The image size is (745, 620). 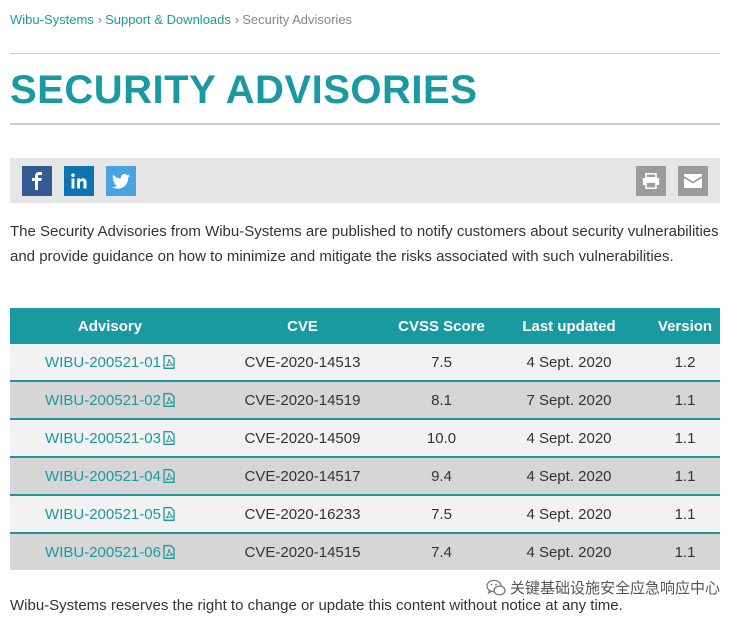 I want to click on email-button, so click(x=693, y=181).